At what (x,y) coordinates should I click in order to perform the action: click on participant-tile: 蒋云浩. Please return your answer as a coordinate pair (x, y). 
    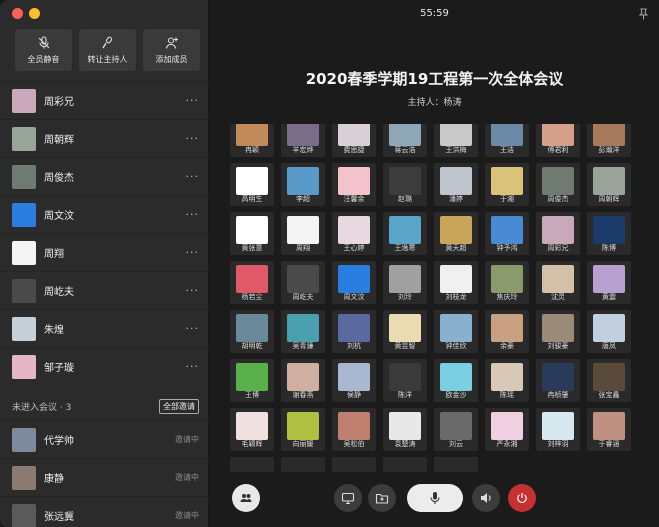
    Looking at the image, I should click on (405, 140).